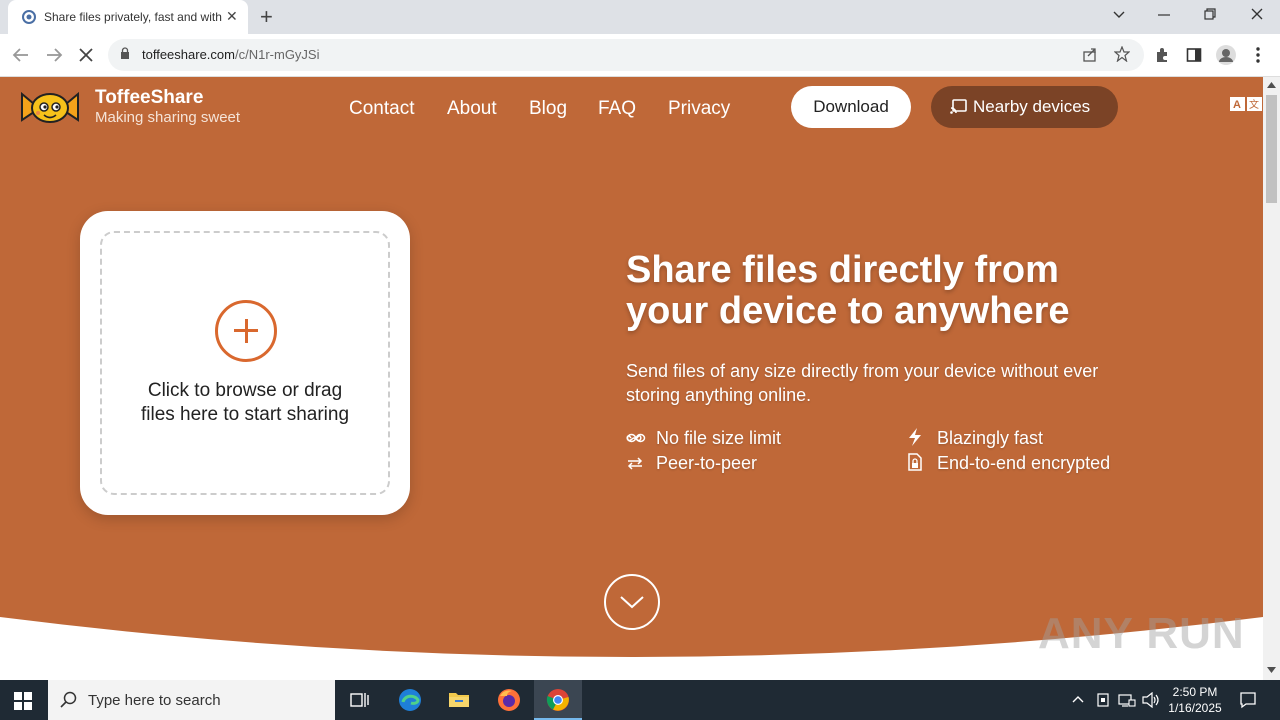 The width and height of the screenshot is (1280, 720). I want to click on swap-arrows-icon, so click(635, 463).